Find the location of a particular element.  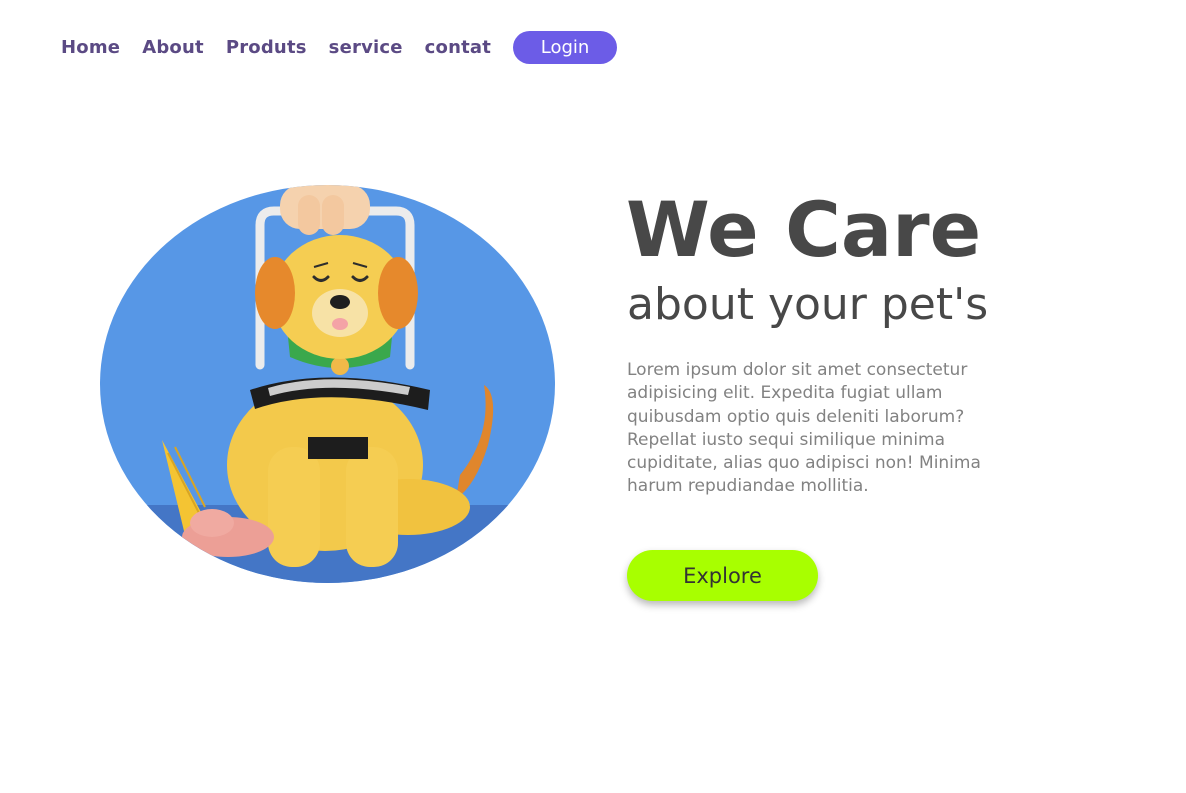

nav-link-contact: contat is located at coordinates (458, 47).